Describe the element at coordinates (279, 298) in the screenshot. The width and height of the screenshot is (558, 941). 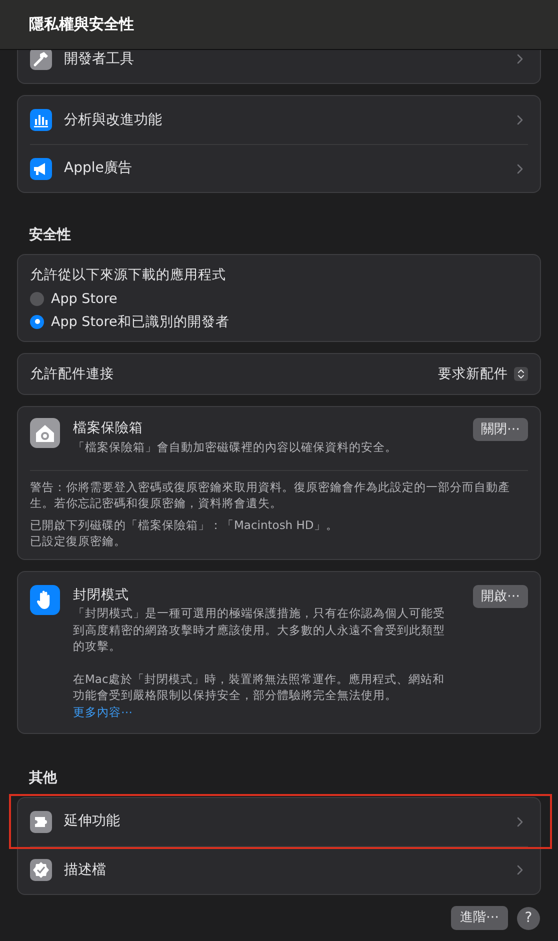
I see `radio-option: App Store` at that location.